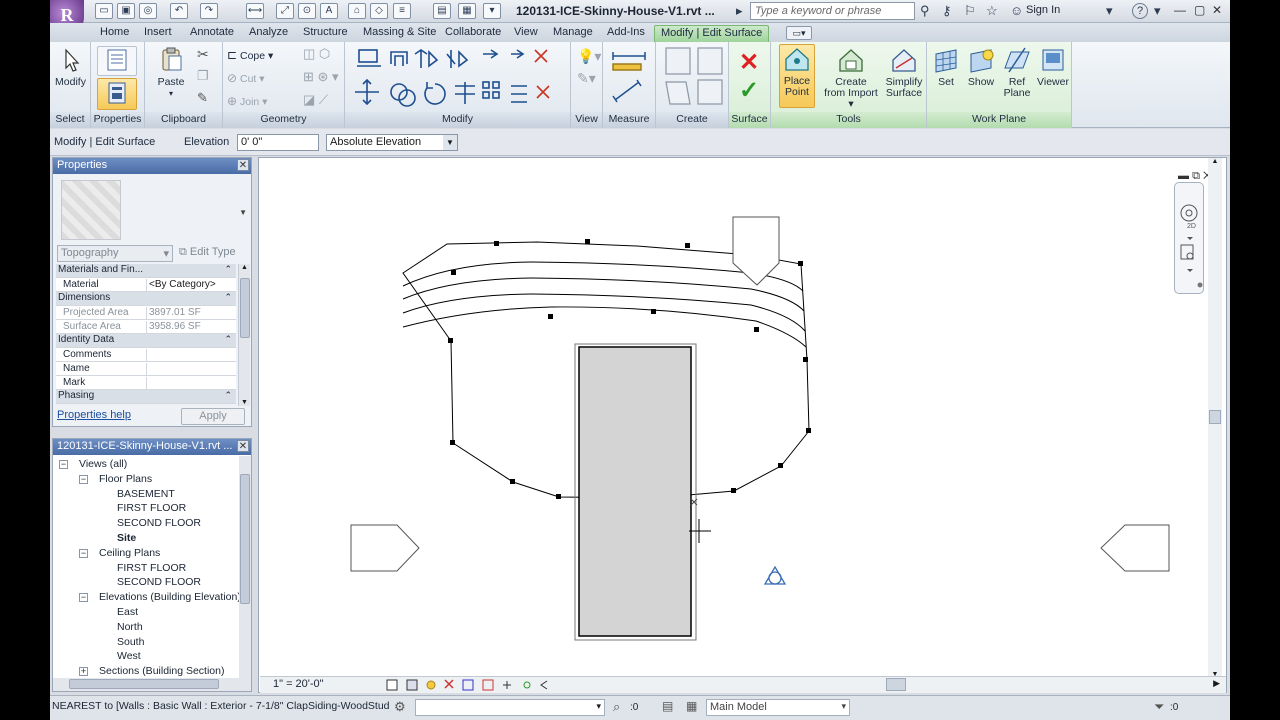 This screenshot has height=720, width=1280. Describe the element at coordinates (147, 597) in the screenshot. I see `browser-item: − Elevations (Building Elevation)` at that location.